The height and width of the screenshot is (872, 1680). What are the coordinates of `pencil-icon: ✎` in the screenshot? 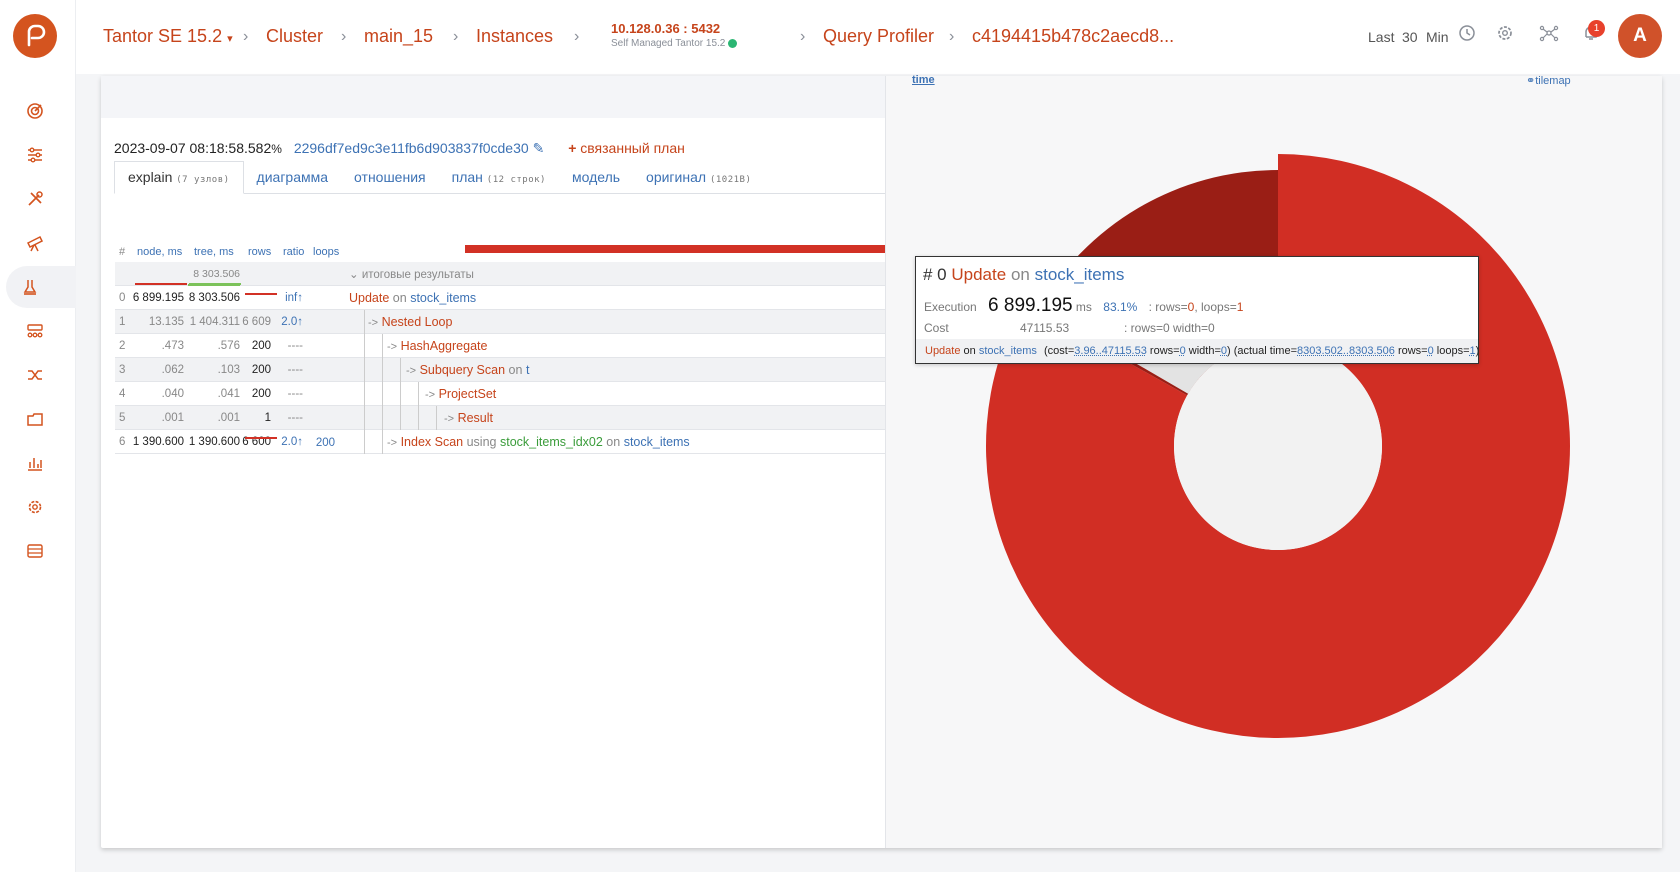 It's located at (539, 148).